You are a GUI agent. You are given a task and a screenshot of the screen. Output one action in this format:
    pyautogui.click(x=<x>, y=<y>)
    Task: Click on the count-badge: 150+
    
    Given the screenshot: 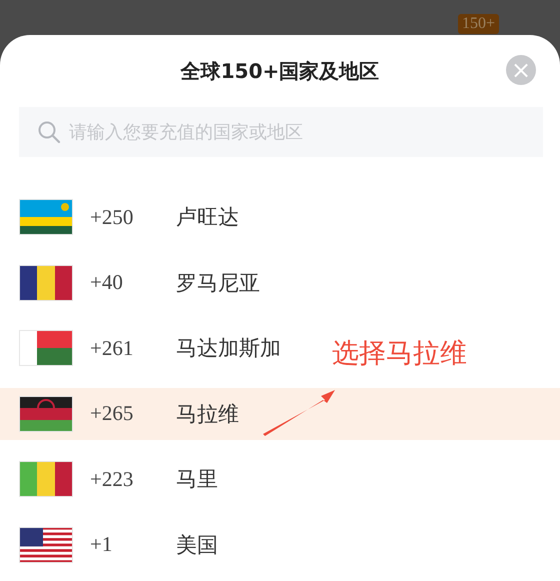 What is the action you would take?
    pyautogui.click(x=479, y=24)
    